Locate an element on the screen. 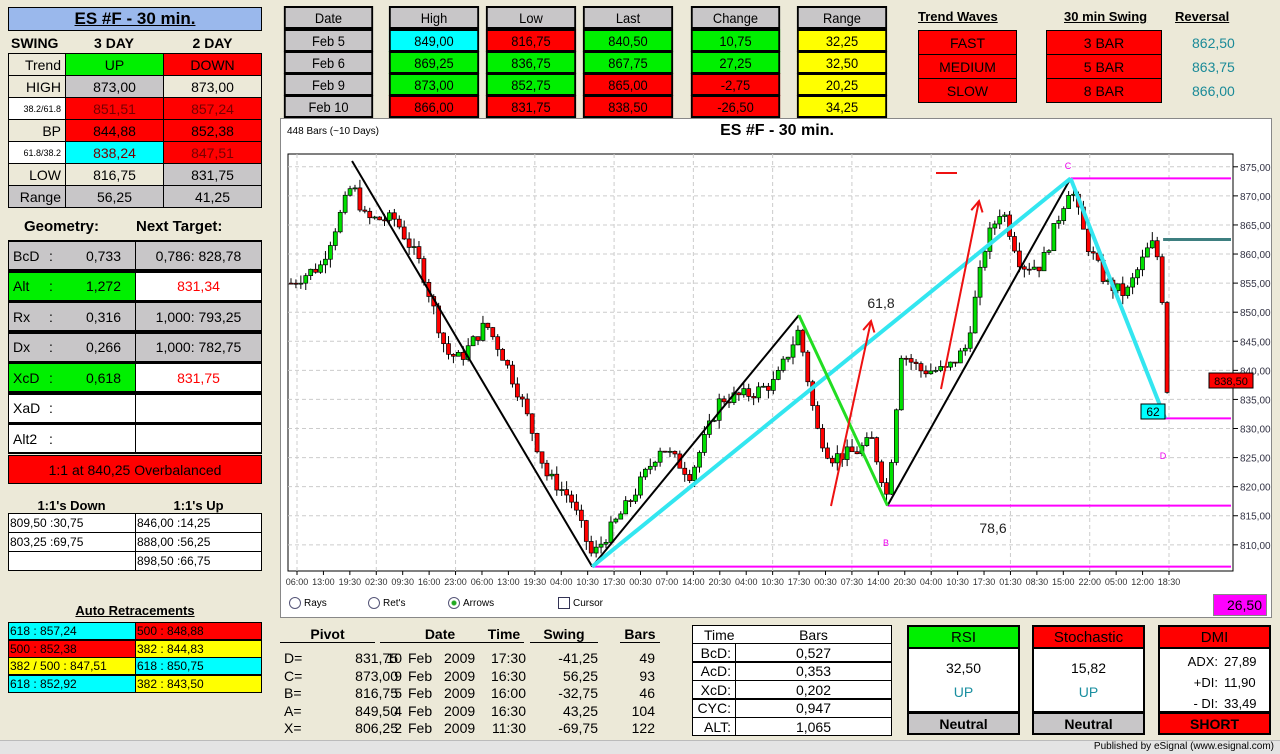 The width and height of the screenshot is (1280, 754). dmi-title: DMI is located at coordinates (1214, 638).